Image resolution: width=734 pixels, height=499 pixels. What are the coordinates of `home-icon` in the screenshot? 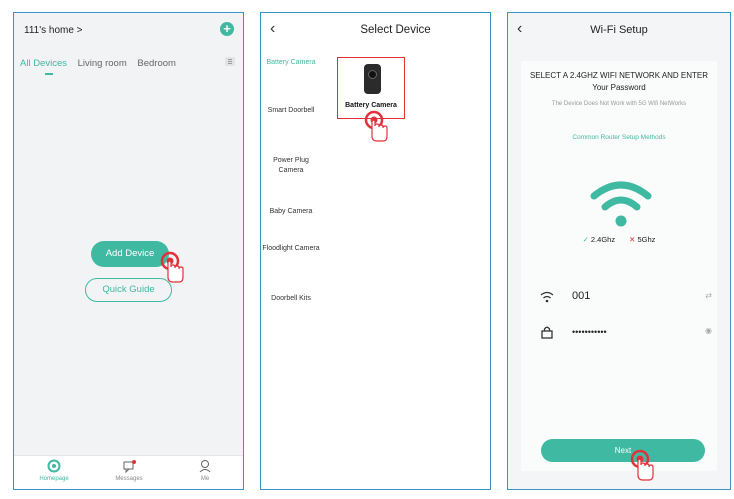 It's located at (54, 466).